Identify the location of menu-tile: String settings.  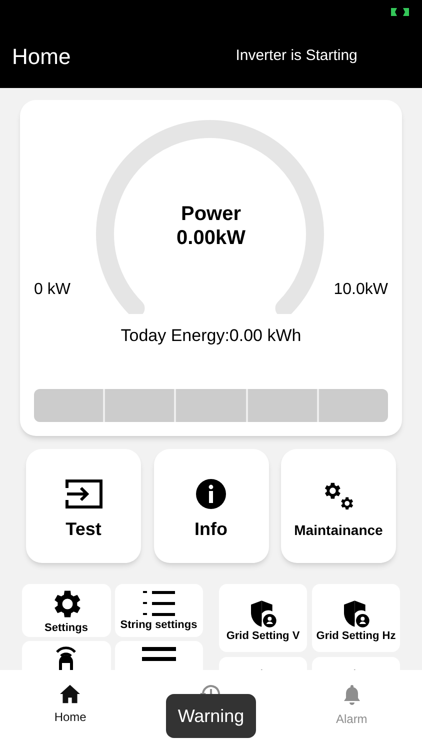
(158, 610).